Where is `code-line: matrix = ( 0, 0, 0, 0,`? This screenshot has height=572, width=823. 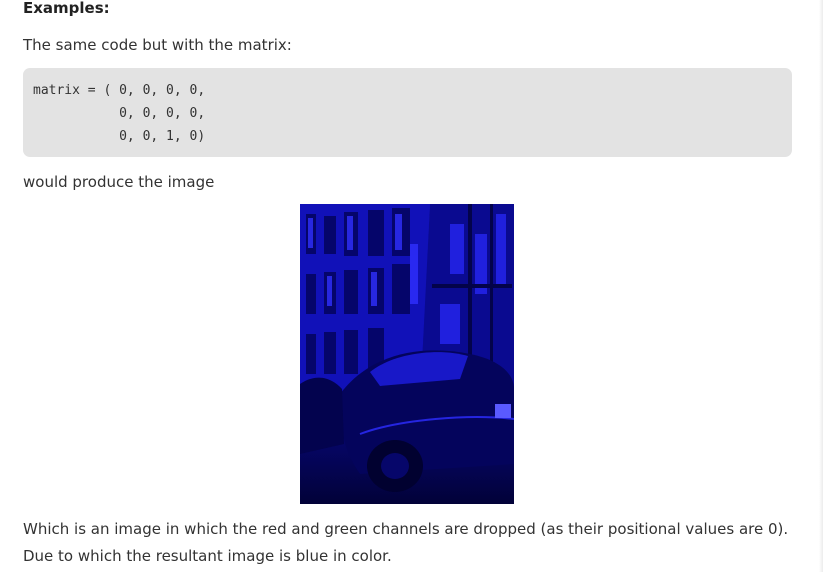 code-line: matrix = ( 0, 0, 0, 0, is located at coordinates (119, 90).